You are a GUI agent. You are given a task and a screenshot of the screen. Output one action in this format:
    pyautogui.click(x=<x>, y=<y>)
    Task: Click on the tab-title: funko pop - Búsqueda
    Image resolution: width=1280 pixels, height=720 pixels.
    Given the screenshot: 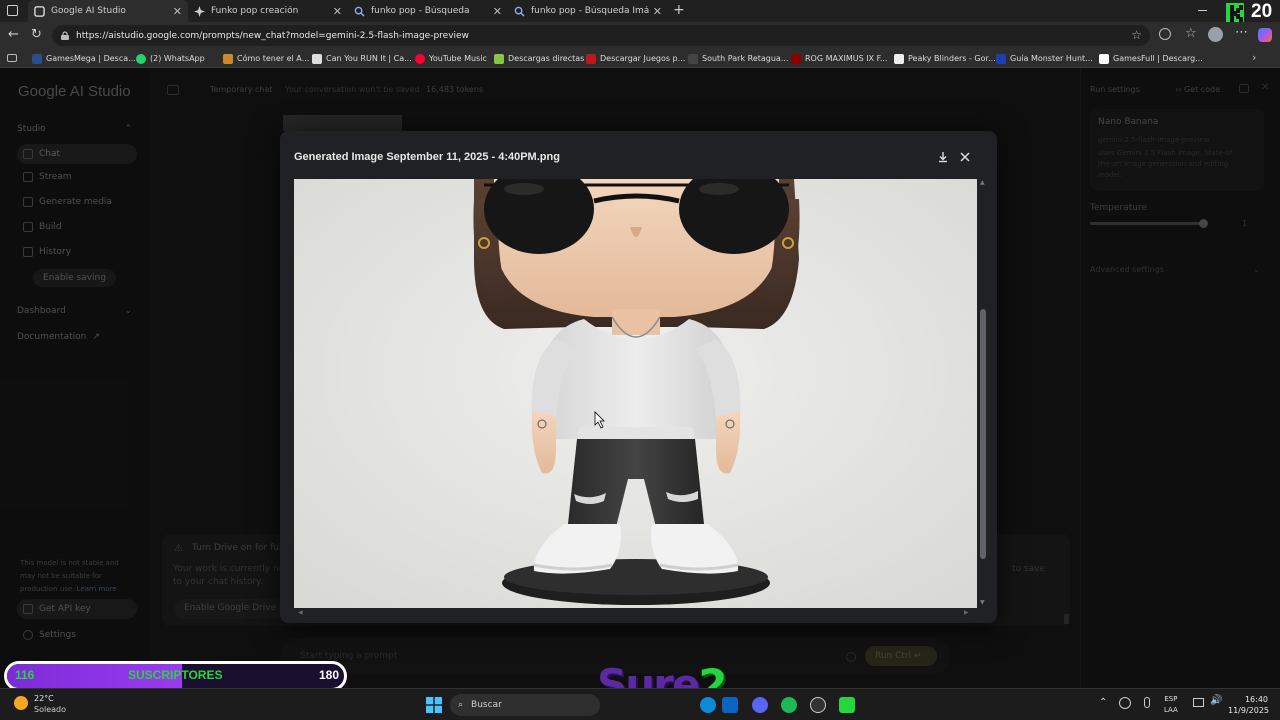 What is the action you would take?
    pyautogui.click(x=420, y=11)
    